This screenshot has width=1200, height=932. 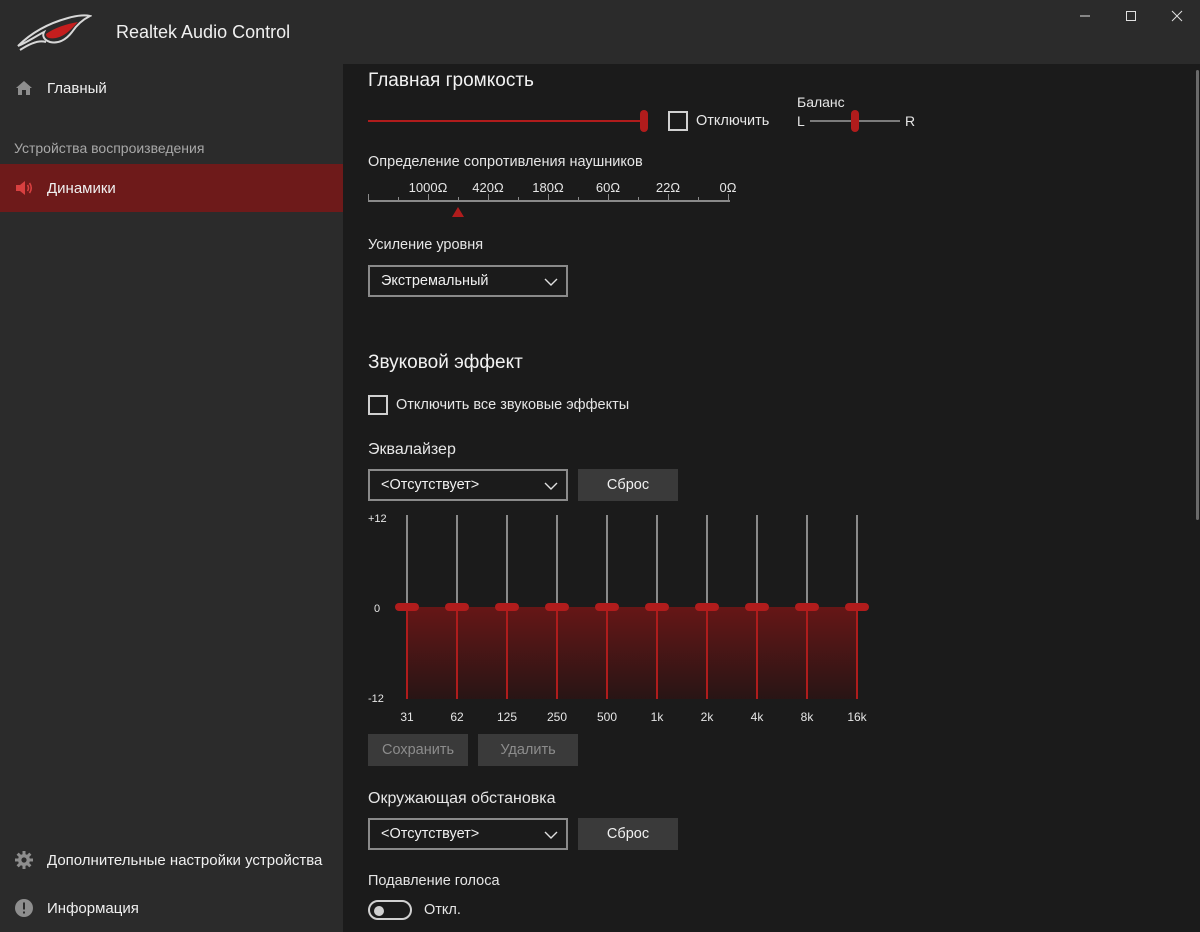 What do you see at coordinates (549, 201) in the screenshot?
I see `impedance-axis` at bounding box center [549, 201].